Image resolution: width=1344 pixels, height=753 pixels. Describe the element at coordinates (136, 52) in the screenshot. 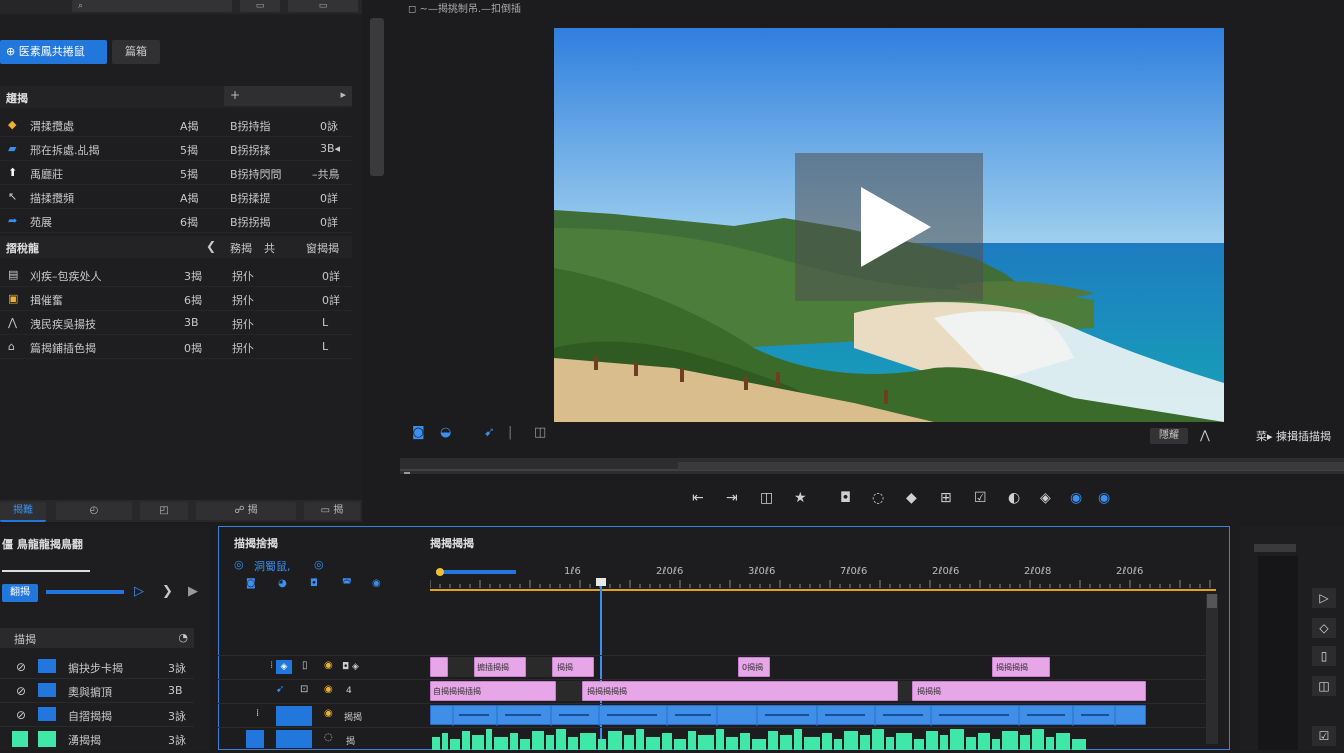

I see `tab-library: 篇箱` at that location.